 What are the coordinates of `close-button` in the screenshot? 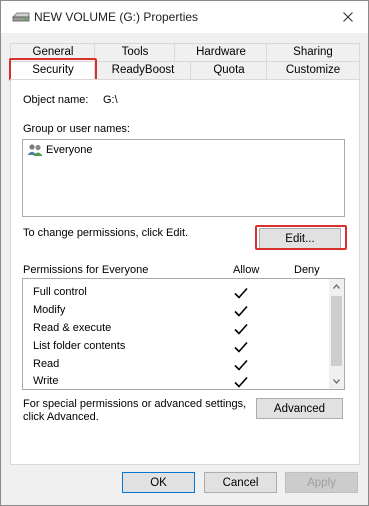 It's located at (348, 17).